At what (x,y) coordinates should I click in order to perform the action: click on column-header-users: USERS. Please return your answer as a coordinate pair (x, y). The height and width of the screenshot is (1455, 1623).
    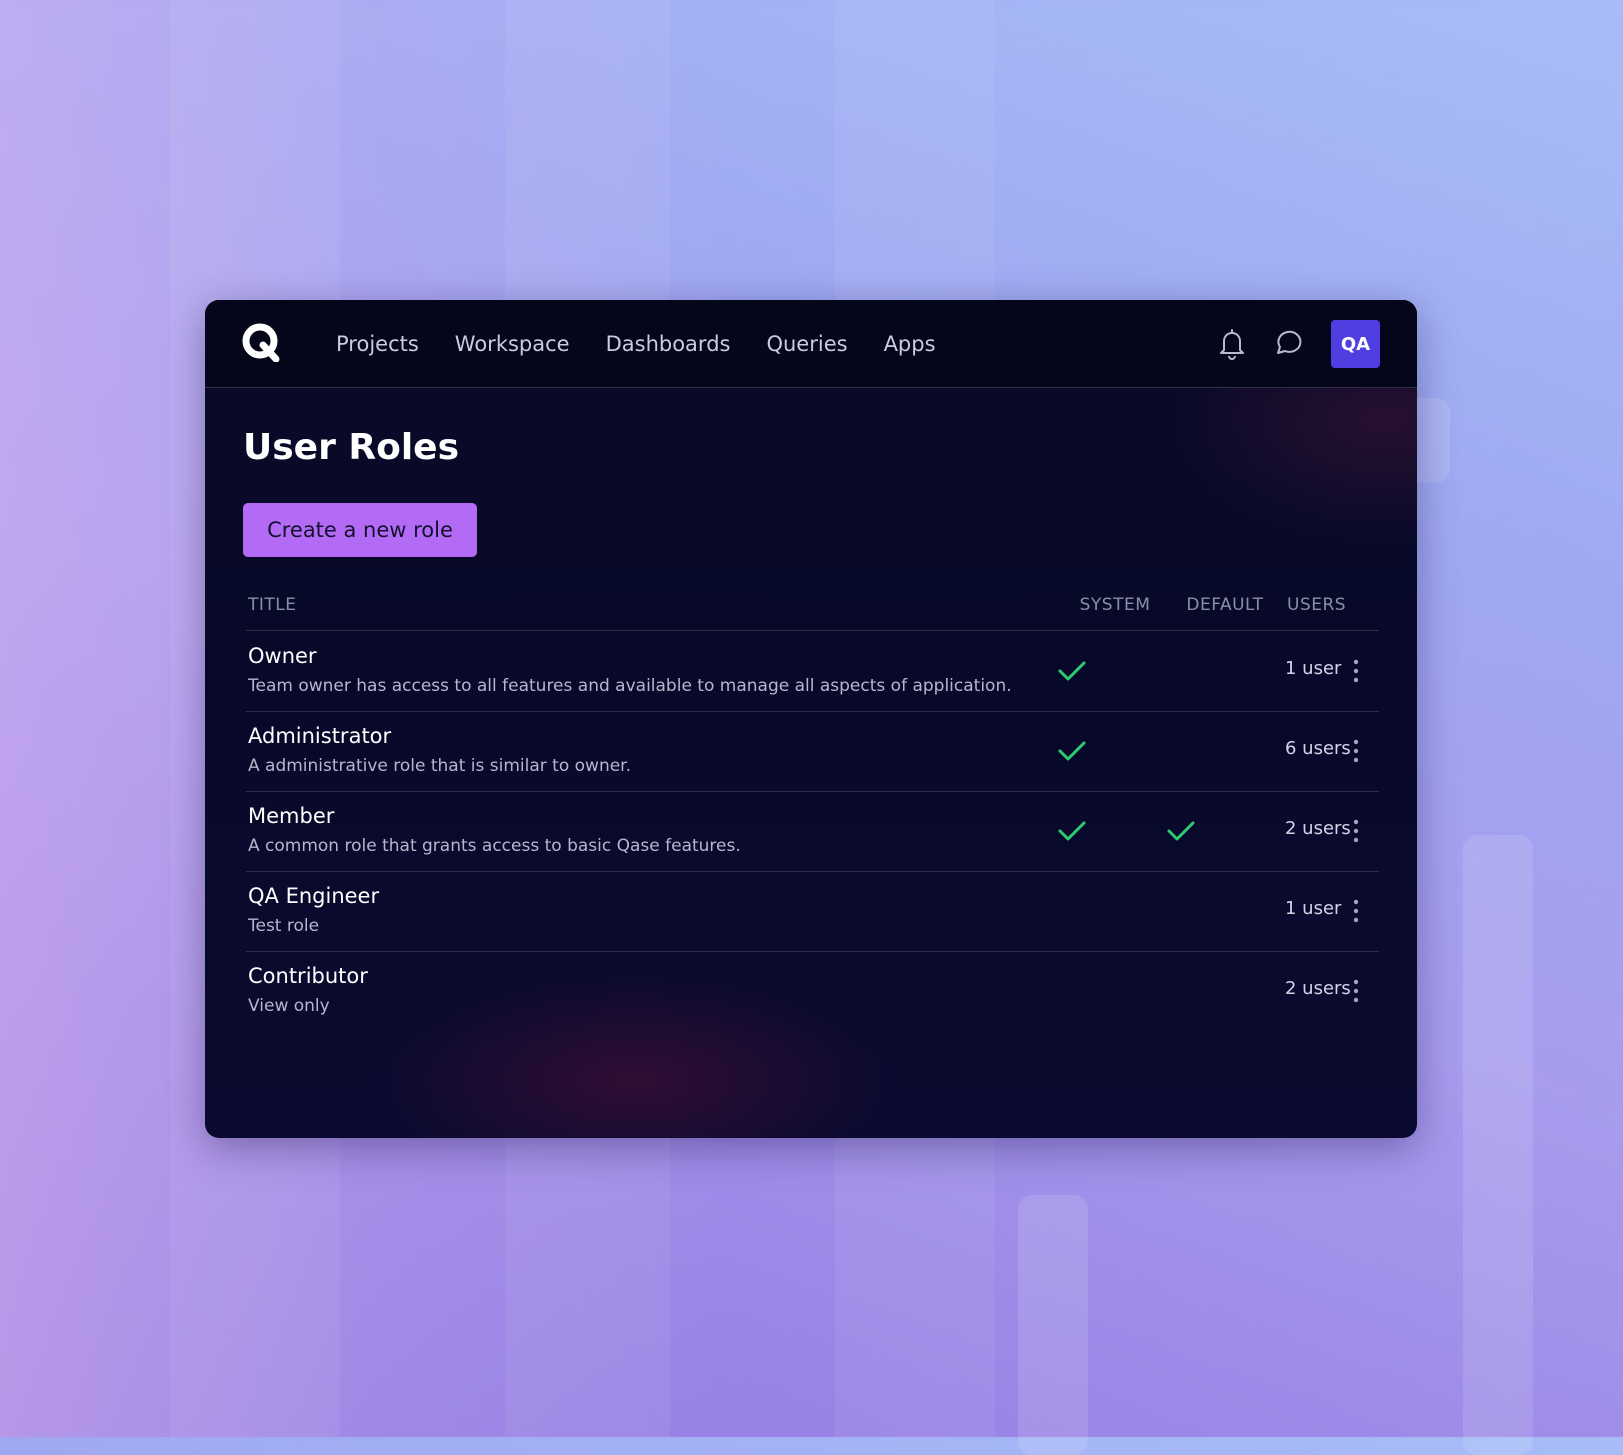
    Looking at the image, I should click on (1317, 605).